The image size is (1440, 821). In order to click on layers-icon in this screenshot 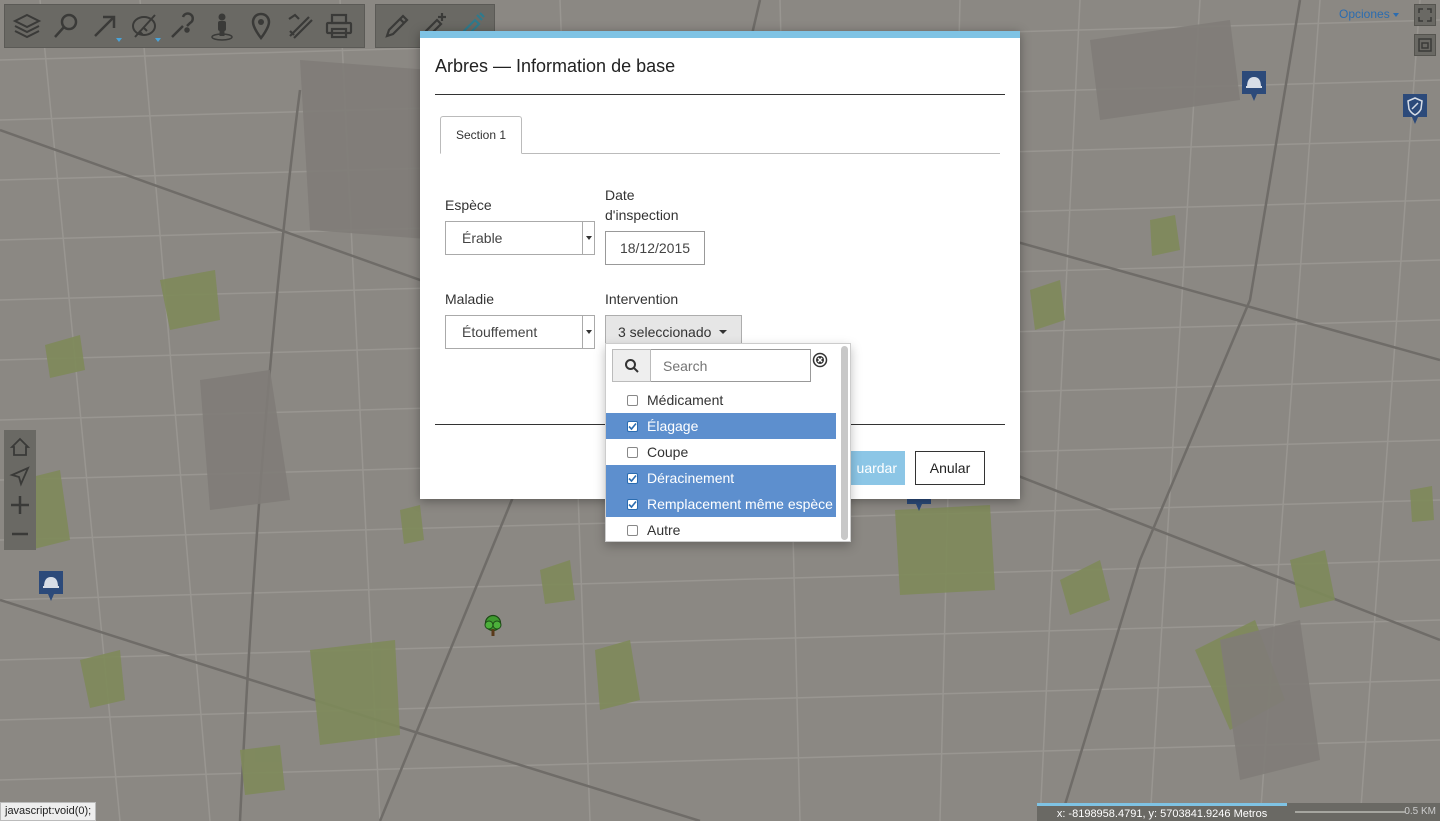, I will do `click(26, 26)`.